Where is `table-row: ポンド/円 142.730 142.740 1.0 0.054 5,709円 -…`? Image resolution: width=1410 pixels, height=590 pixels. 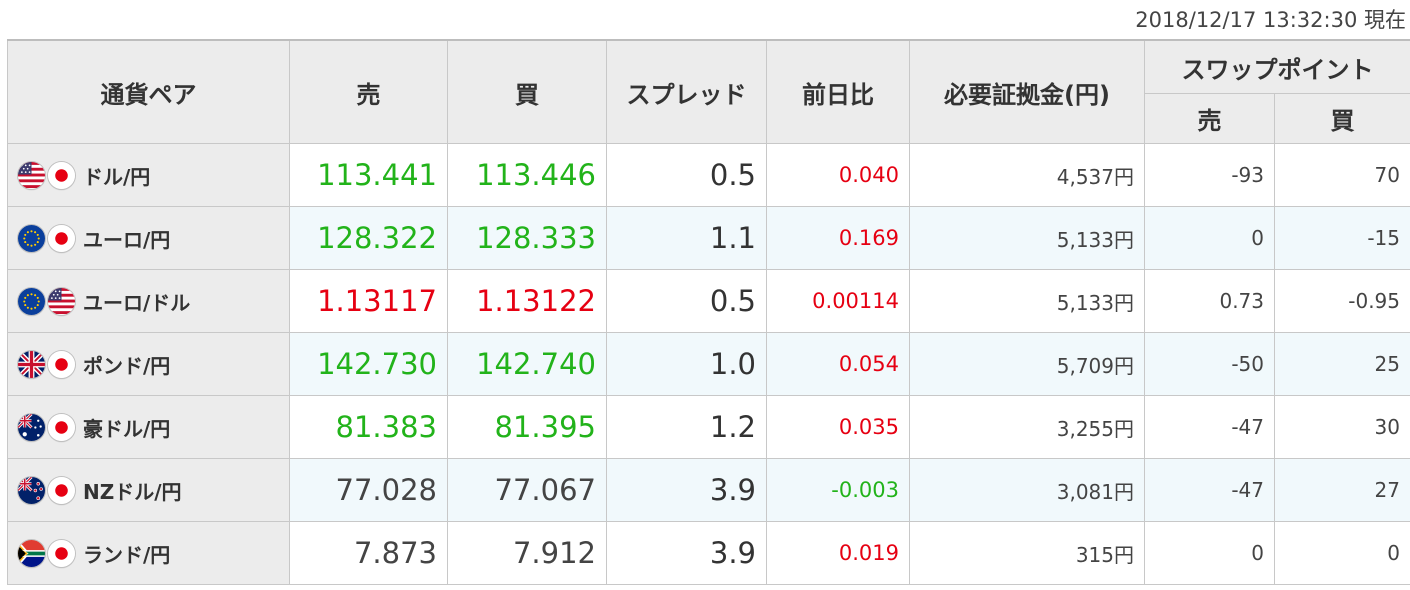 table-row: ポンド/円 142.730 142.740 1.0 0.054 5,709円 -… is located at coordinates (708, 364).